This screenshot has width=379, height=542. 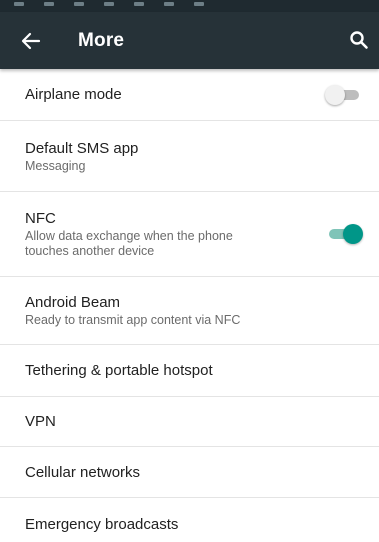 I want to click on vpn-label: VPN, so click(x=40, y=421).